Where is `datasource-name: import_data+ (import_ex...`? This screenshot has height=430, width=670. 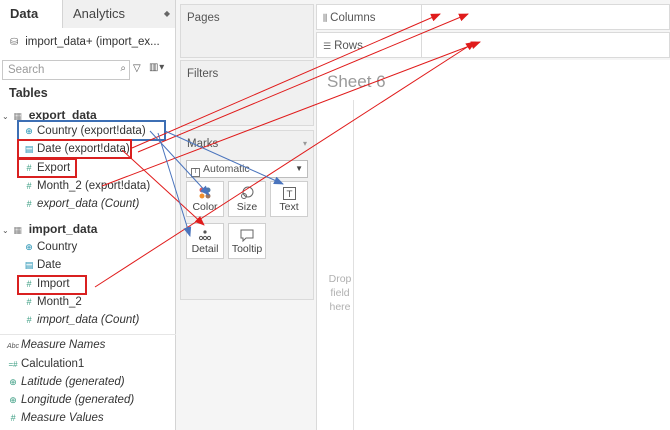
datasource-name: import_data+ (import_ex... is located at coordinates (92, 42).